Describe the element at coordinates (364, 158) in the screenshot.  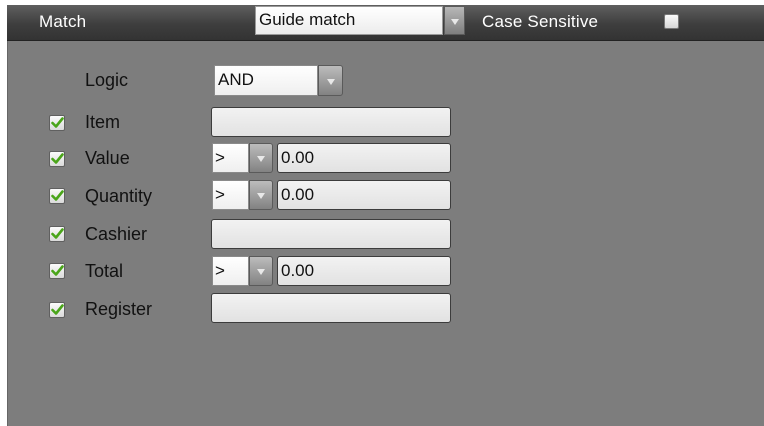
I see `value-input: 0.00` at that location.